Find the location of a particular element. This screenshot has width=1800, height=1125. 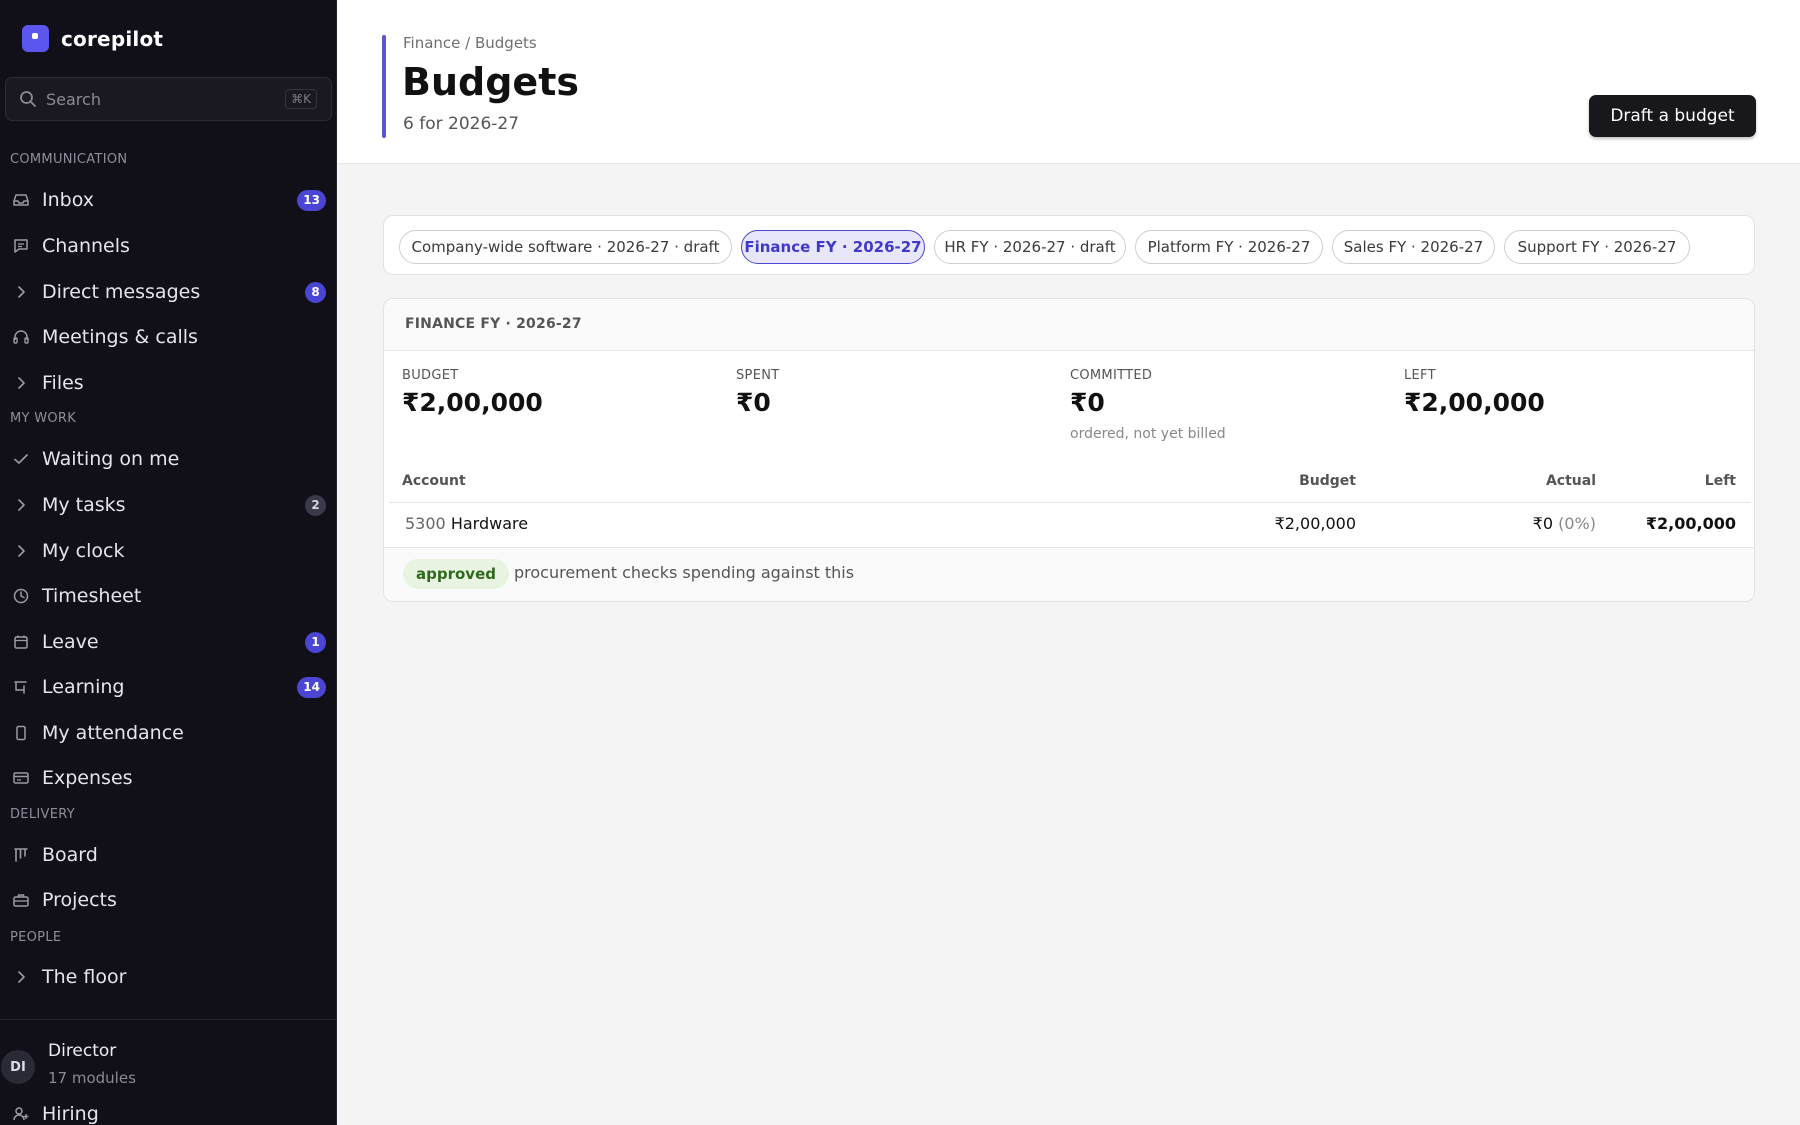

presentation-icon is located at coordinates (20, 687).